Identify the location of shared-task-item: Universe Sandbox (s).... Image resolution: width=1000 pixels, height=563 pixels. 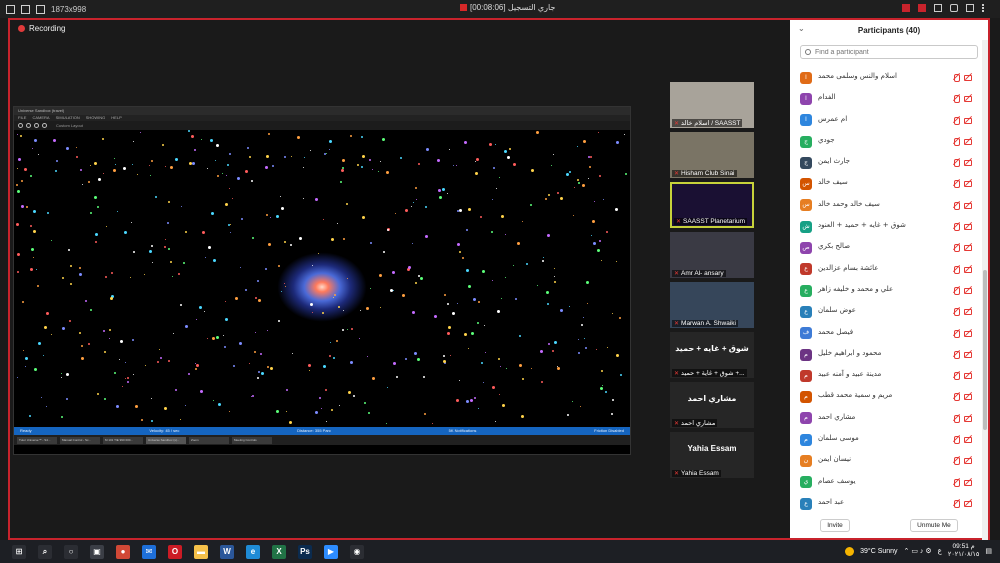
(166, 440).